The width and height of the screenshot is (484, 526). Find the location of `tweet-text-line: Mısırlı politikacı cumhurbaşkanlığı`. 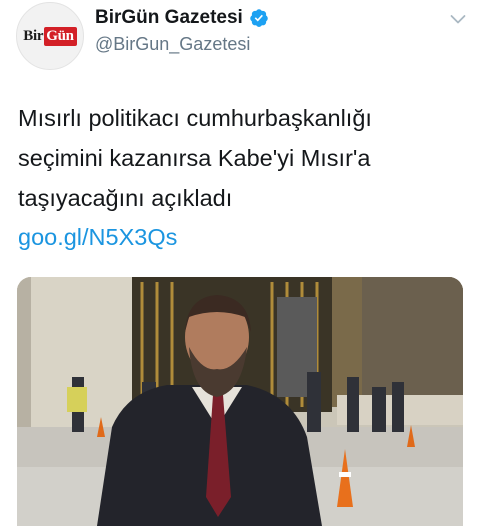

tweet-text-line: Mısırlı politikacı cumhurbaşkanlığı is located at coordinates (195, 118).